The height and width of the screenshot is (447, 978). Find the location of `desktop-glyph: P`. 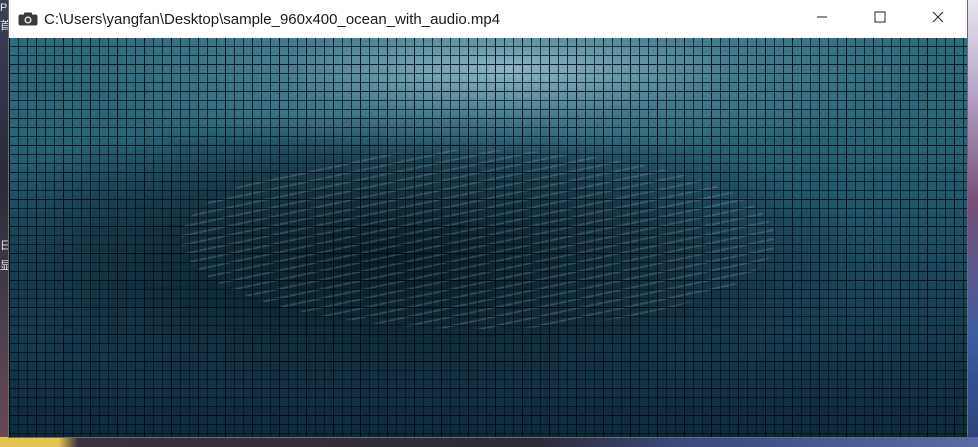

desktop-glyph: P is located at coordinates (4, 8).